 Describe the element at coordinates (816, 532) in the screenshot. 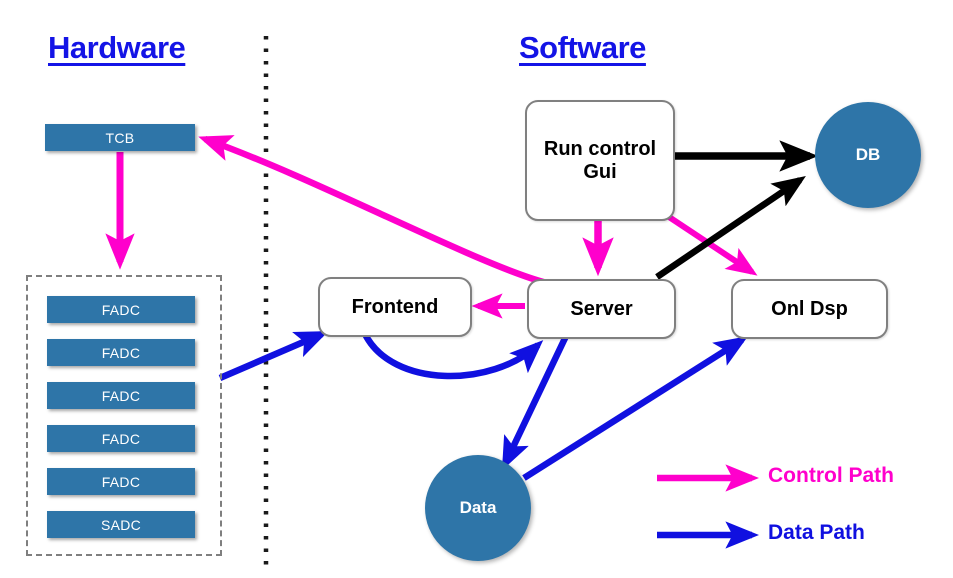

I see `legend-label-data-path: Data Path` at that location.